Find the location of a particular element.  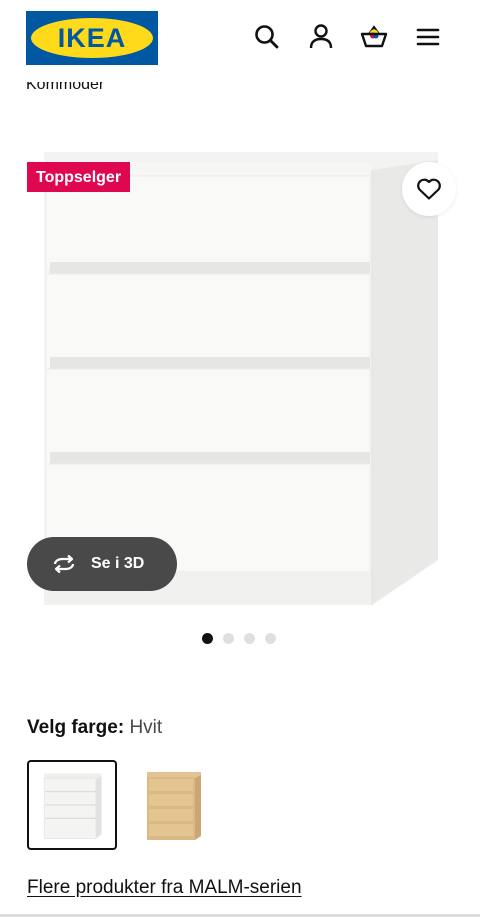

logo-oval: IKEA is located at coordinates (92, 38).